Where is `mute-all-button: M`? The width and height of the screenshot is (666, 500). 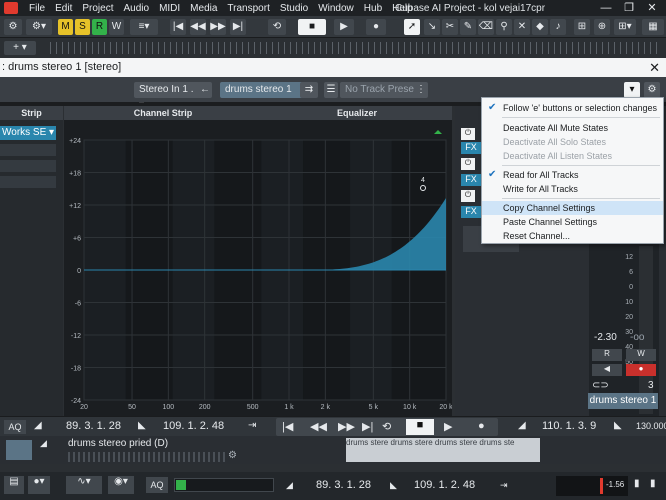
mute-all-button: M is located at coordinates (65, 27).